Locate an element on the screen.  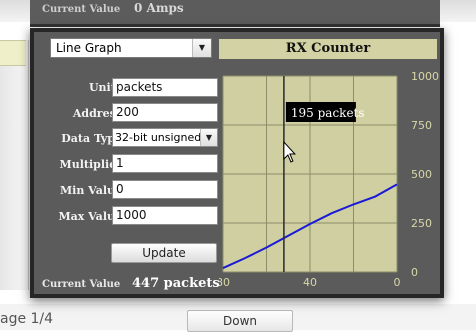
background-left-panel is located at coordinates (14, 165).